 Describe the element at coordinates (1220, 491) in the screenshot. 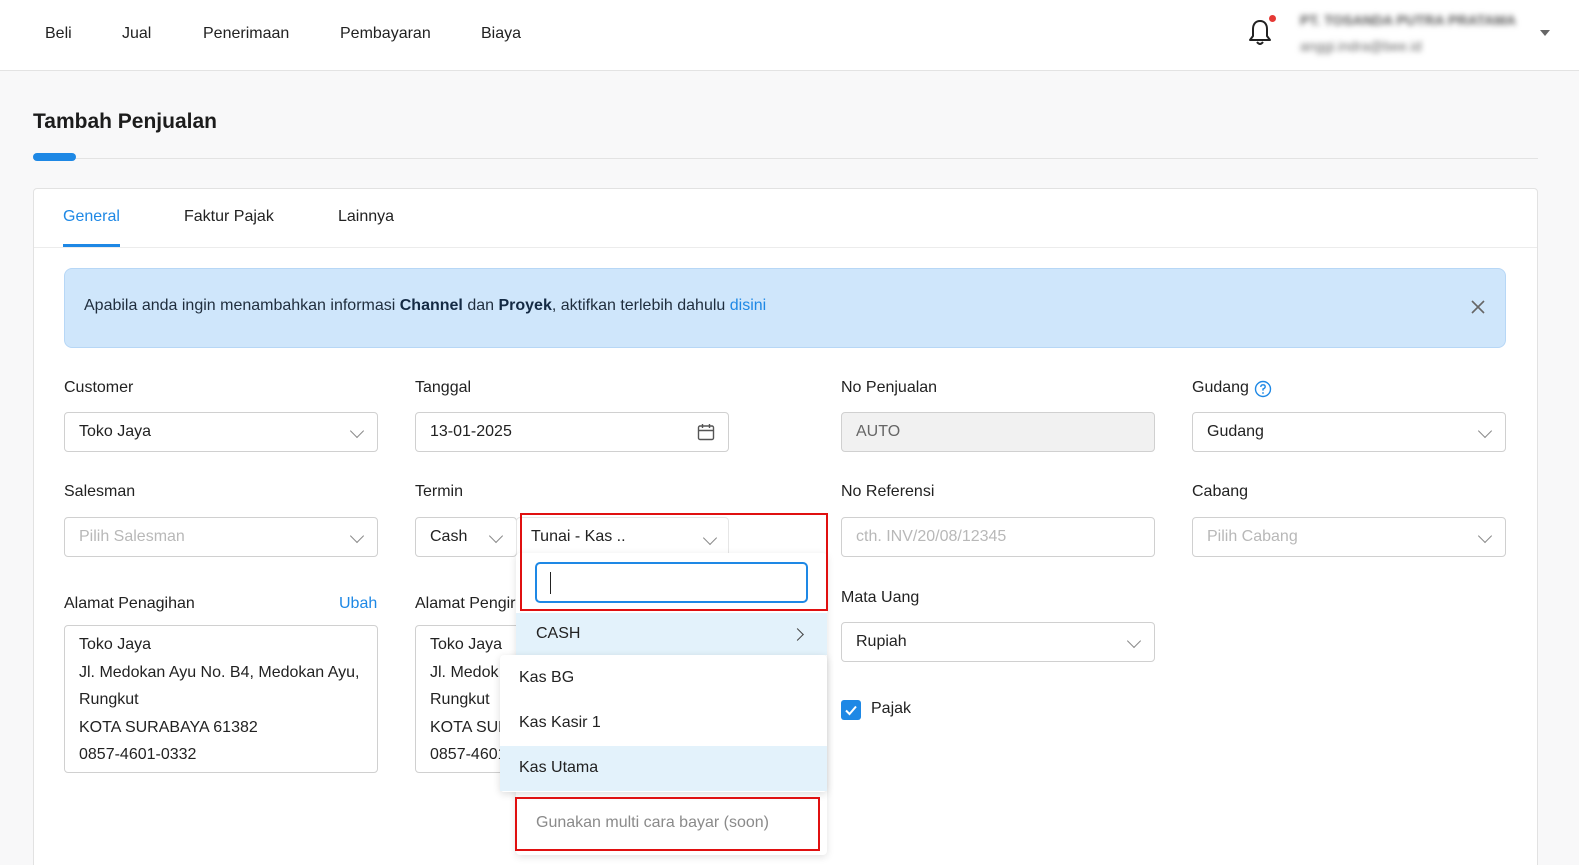

I see `cabang-label: Cabang` at that location.